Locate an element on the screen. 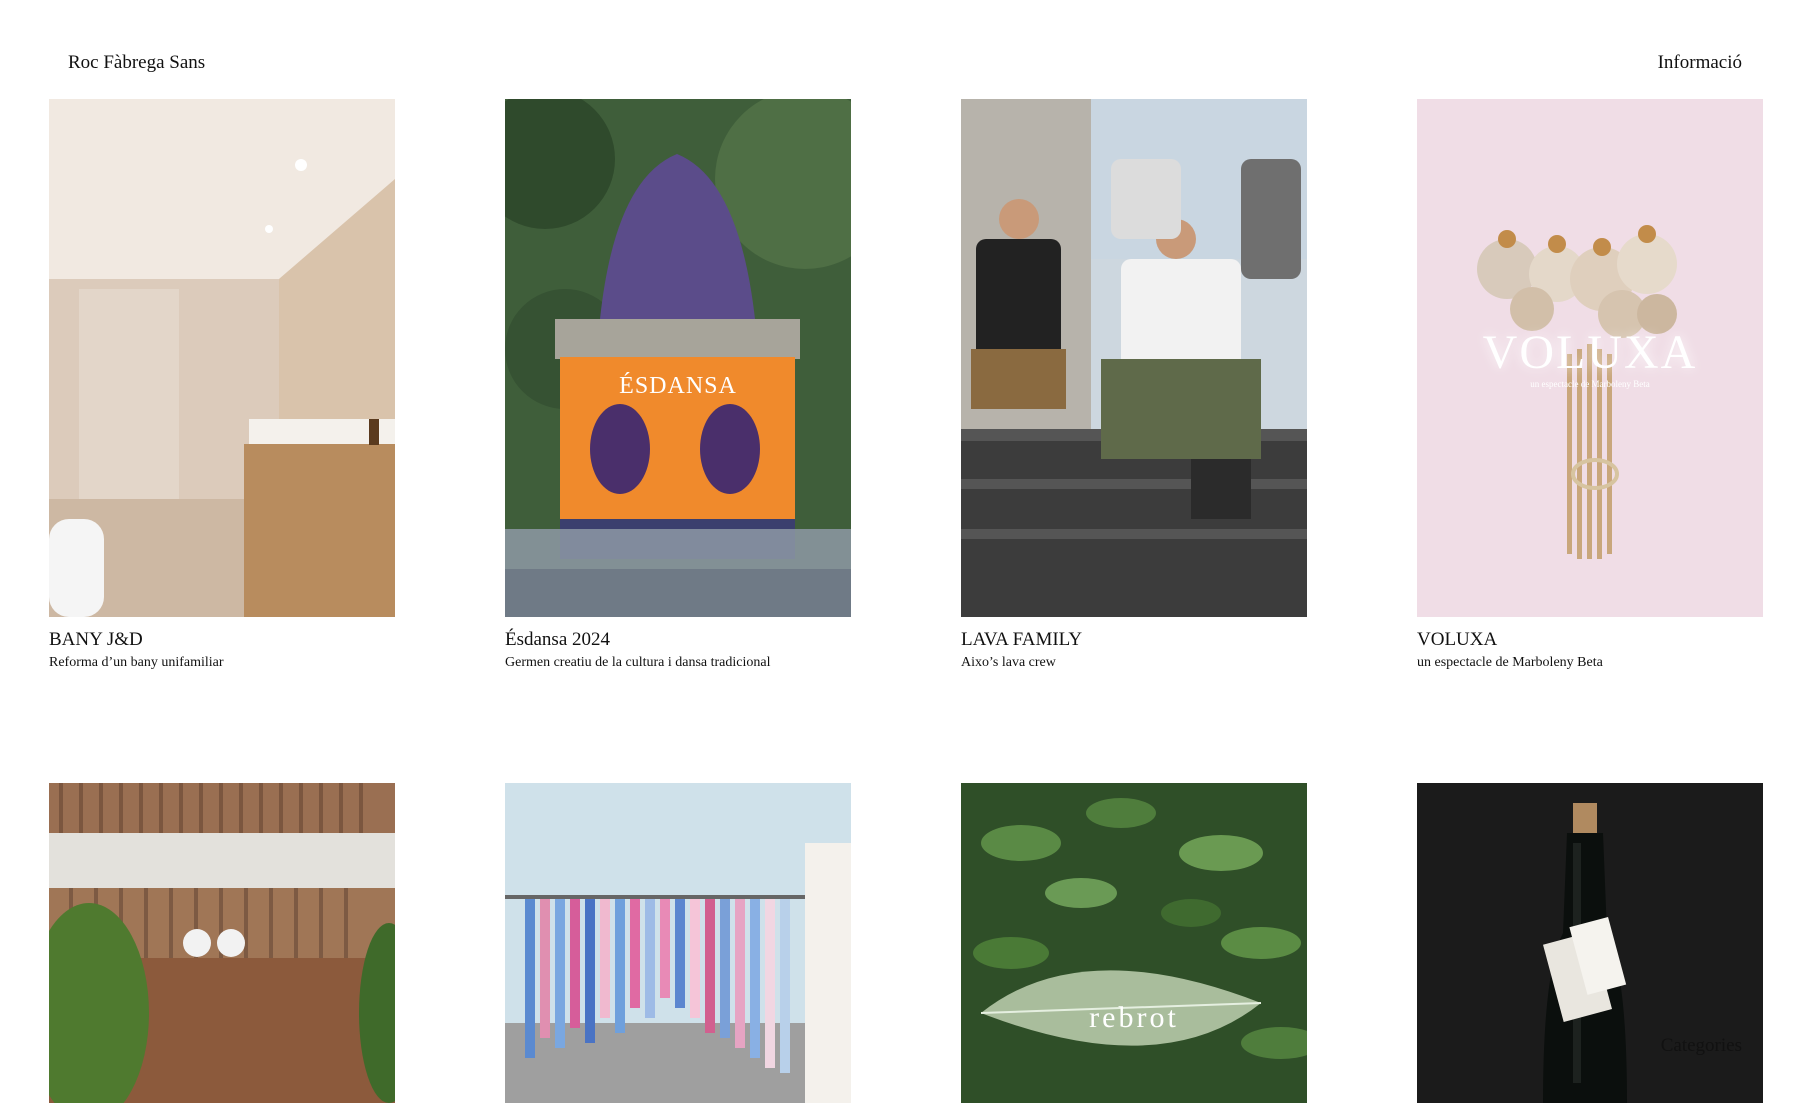 The height and width of the screenshot is (1103, 1800). project-subtitle: Reforma d’un bany unifamiliar is located at coordinates (136, 662).